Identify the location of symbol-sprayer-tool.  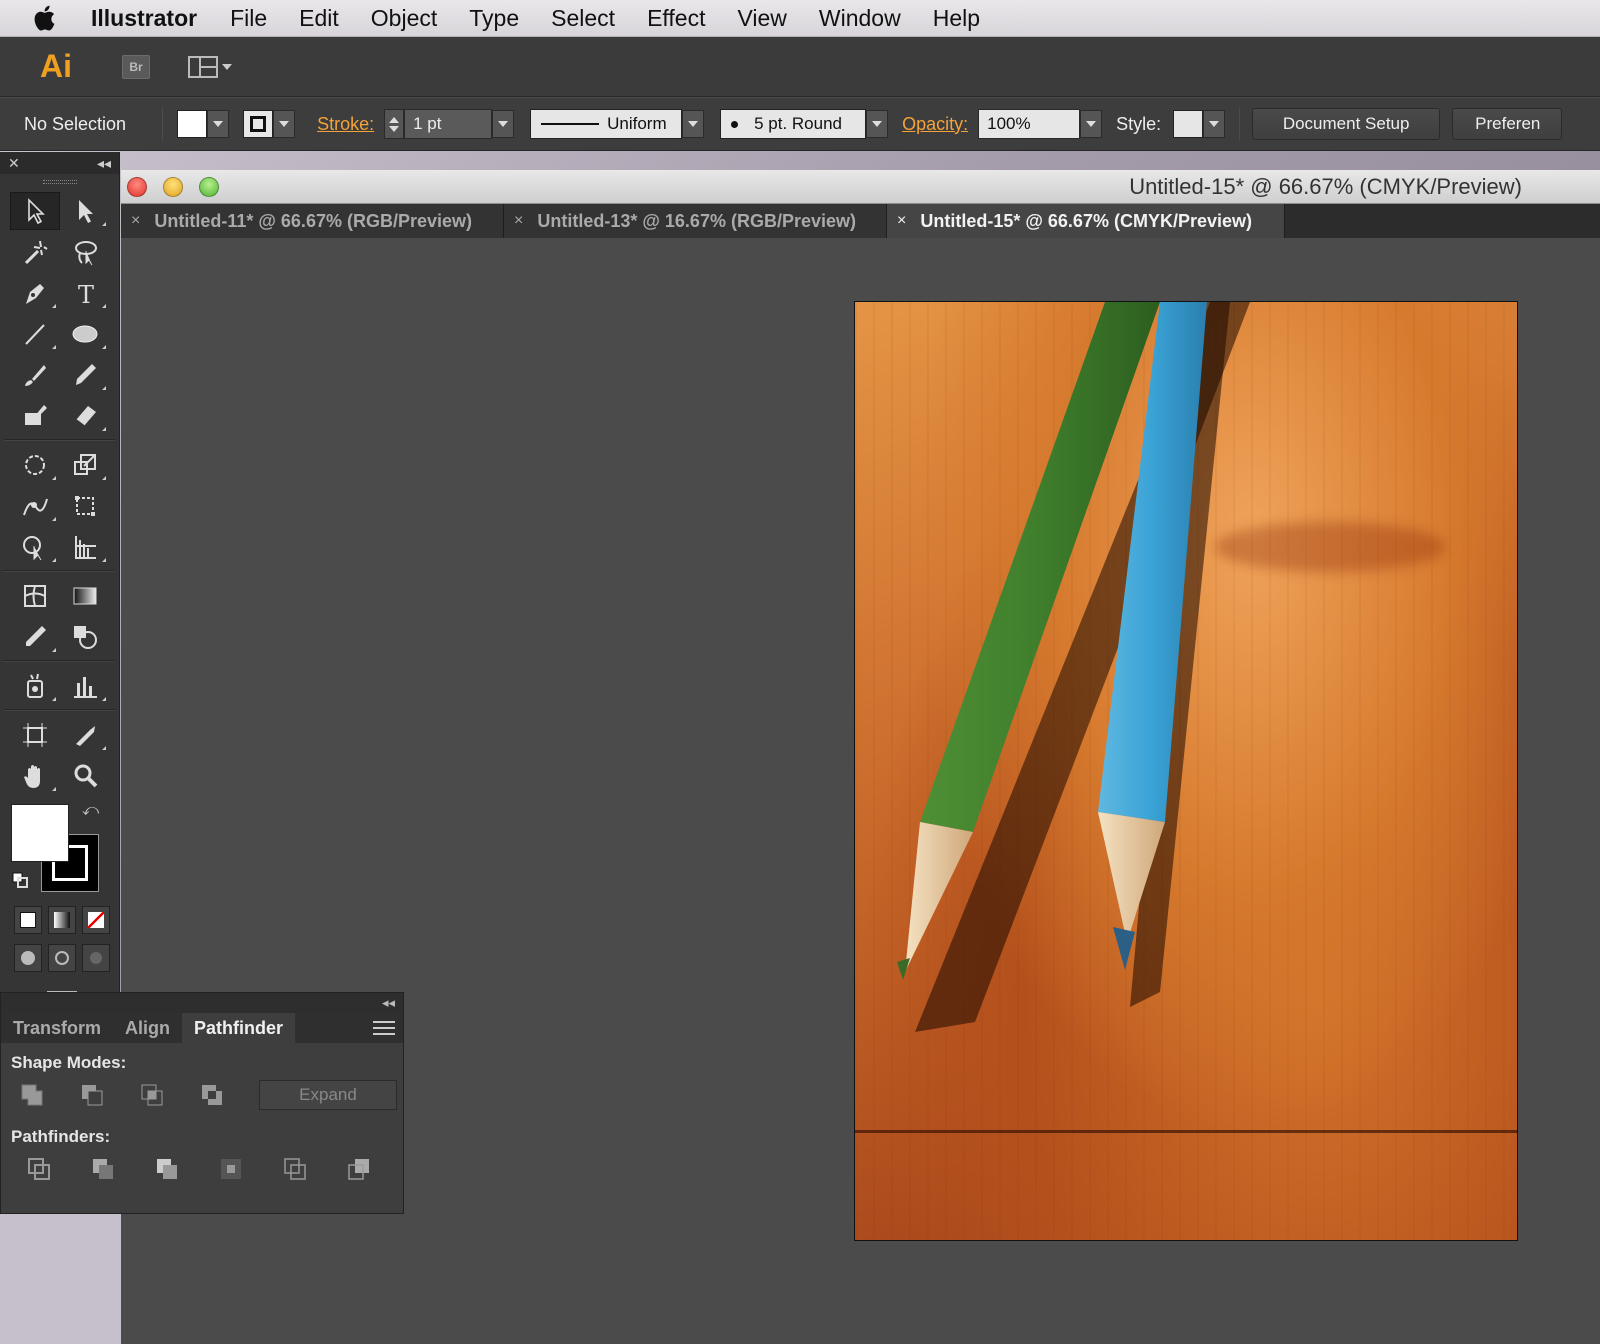
(35, 686).